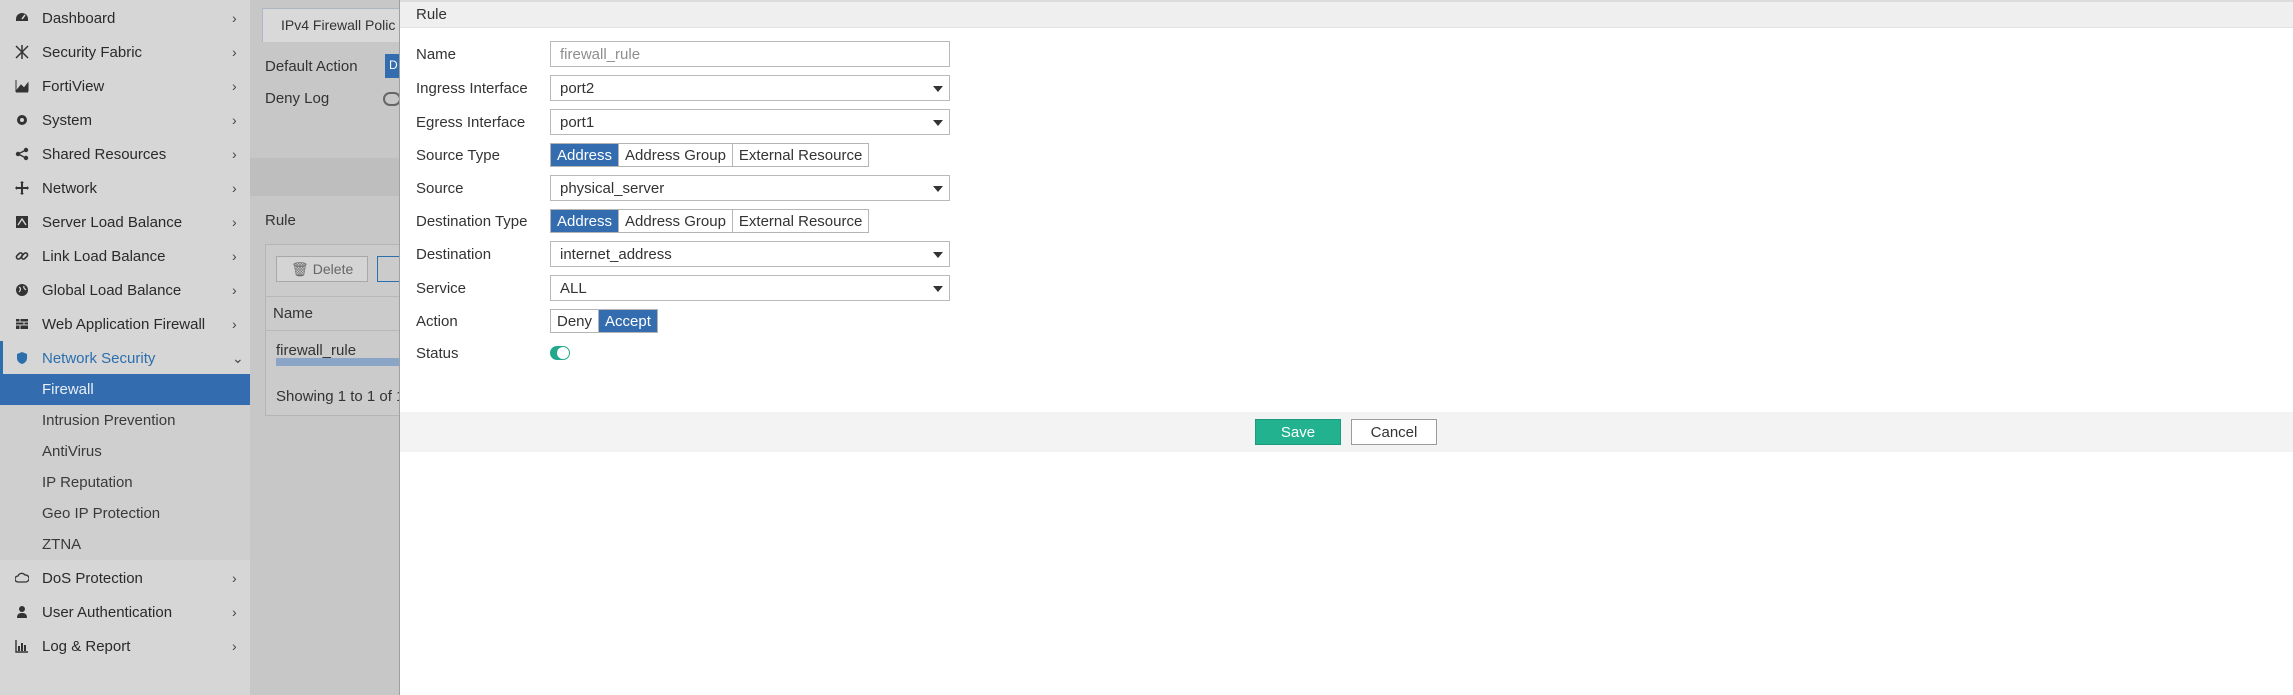 This screenshot has height=695, width=2293. I want to click on nav-label: Security Fabric, so click(92, 52).